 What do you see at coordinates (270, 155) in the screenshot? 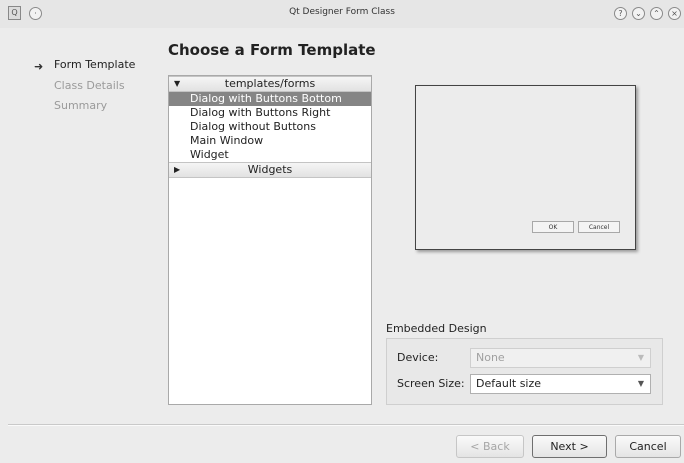
I see `template-item: Widget` at bounding box center [270, 155].